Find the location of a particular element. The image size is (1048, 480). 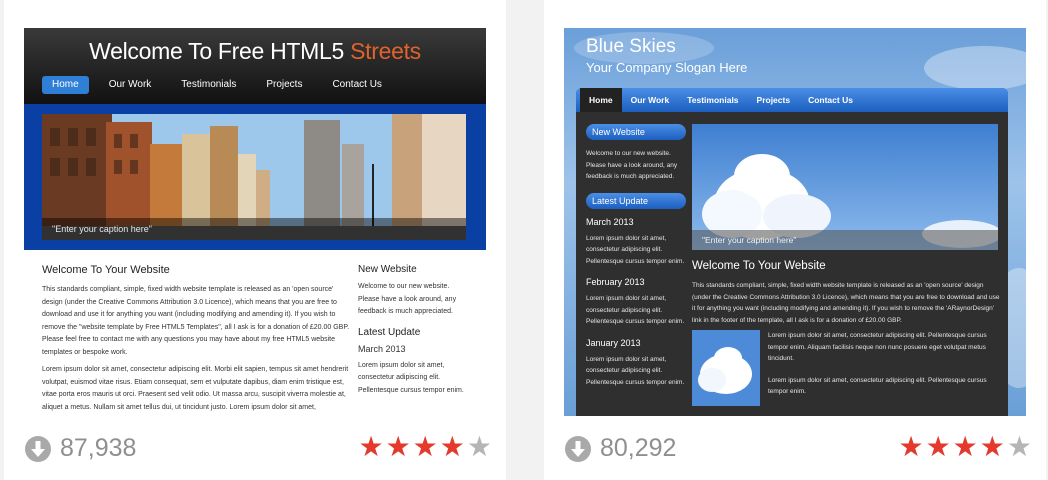

card-footer: 80,292 ★ ★ ★ ★ ★ is located at coordinates (798, 449).